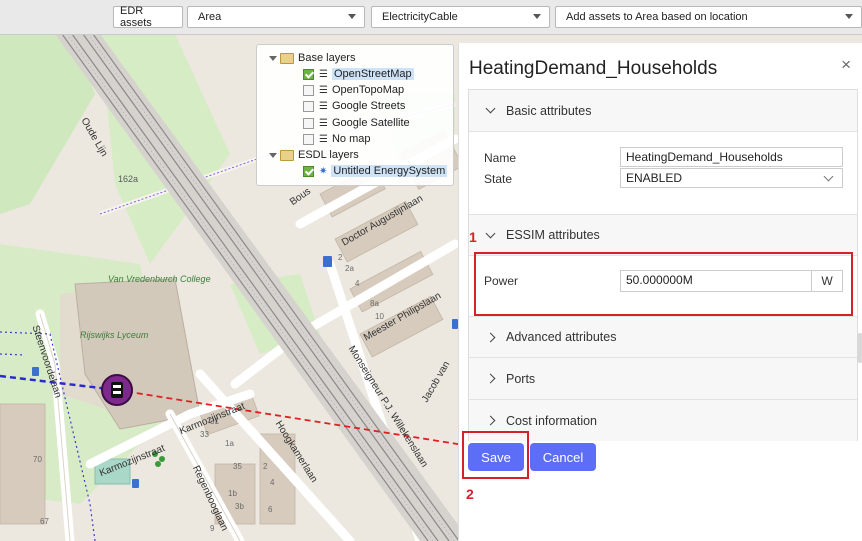 This screenshot has height=541, width=862. Describe the element at coordinates (327, 58) in the screenshot. I see `base-layers-title: Base layers` at that location.